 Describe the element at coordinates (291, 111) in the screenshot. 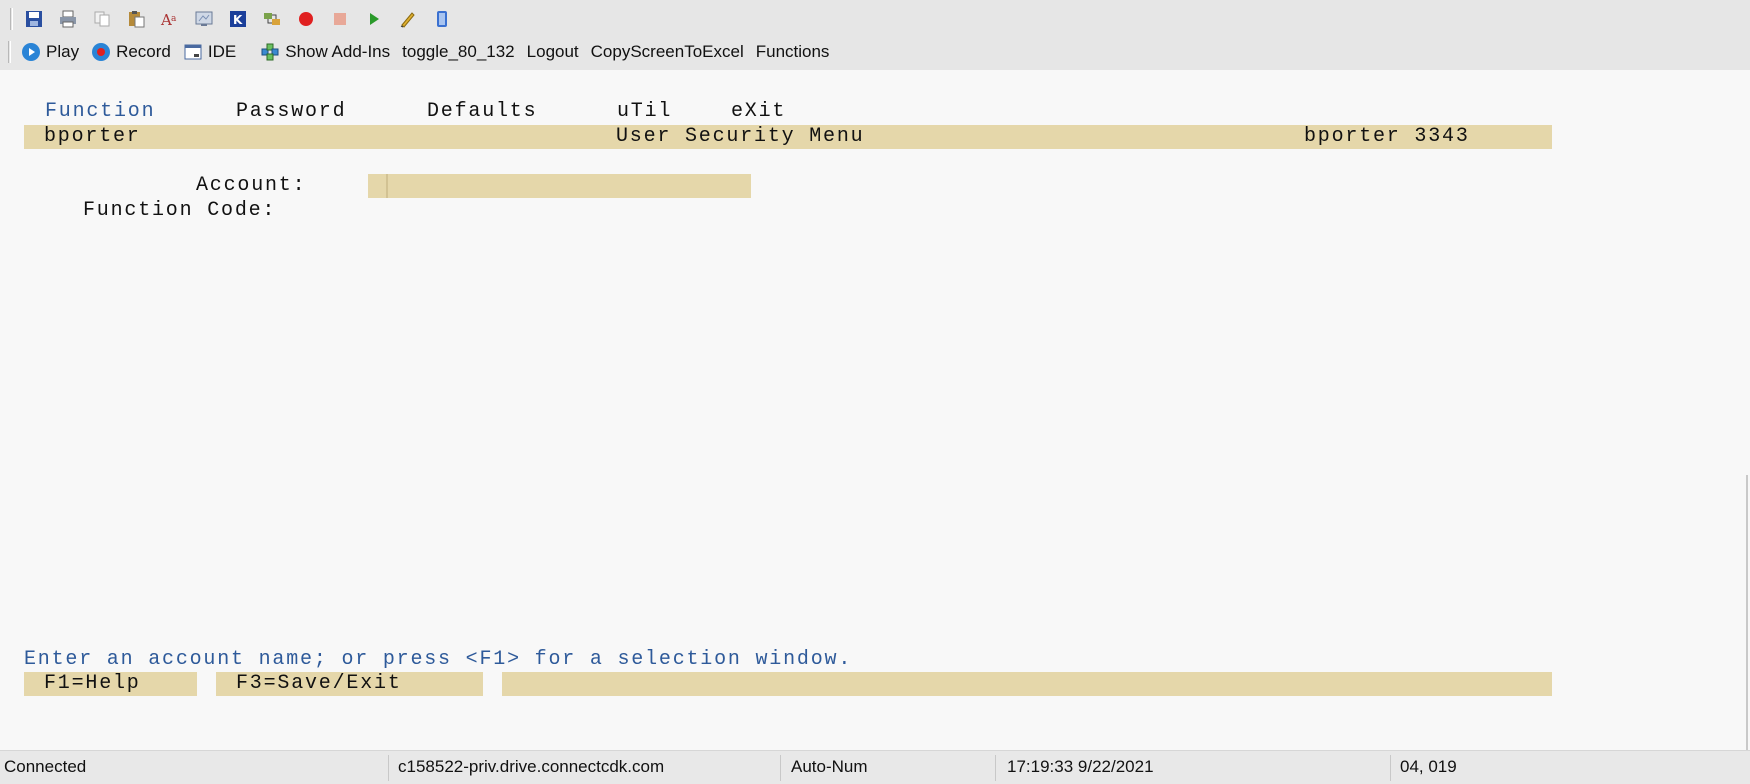

I see `menu-password: Password` at that location.